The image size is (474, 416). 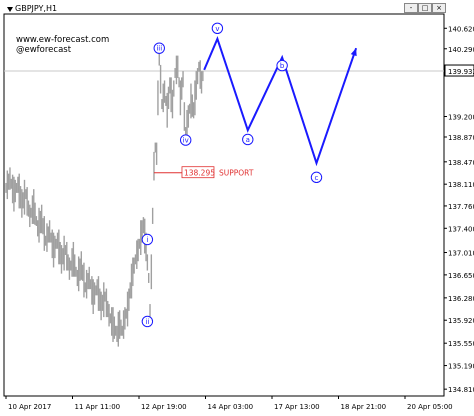 I want to click on x-tick-label: 11 Apr 11:00, so click(x=98, y=407).